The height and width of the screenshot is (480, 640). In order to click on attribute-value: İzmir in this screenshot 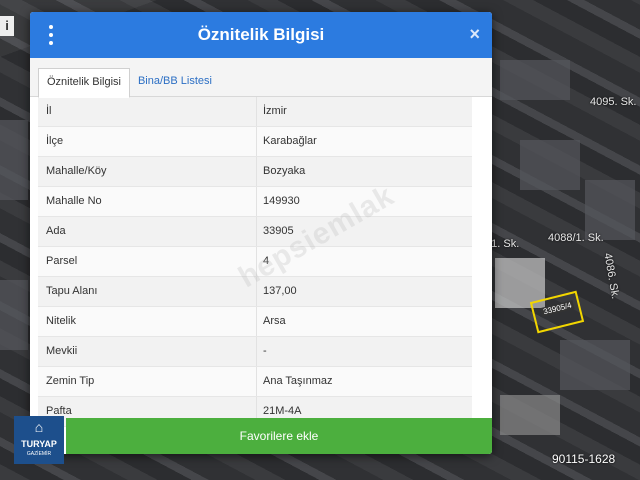, I will do `click(275, 111)`.